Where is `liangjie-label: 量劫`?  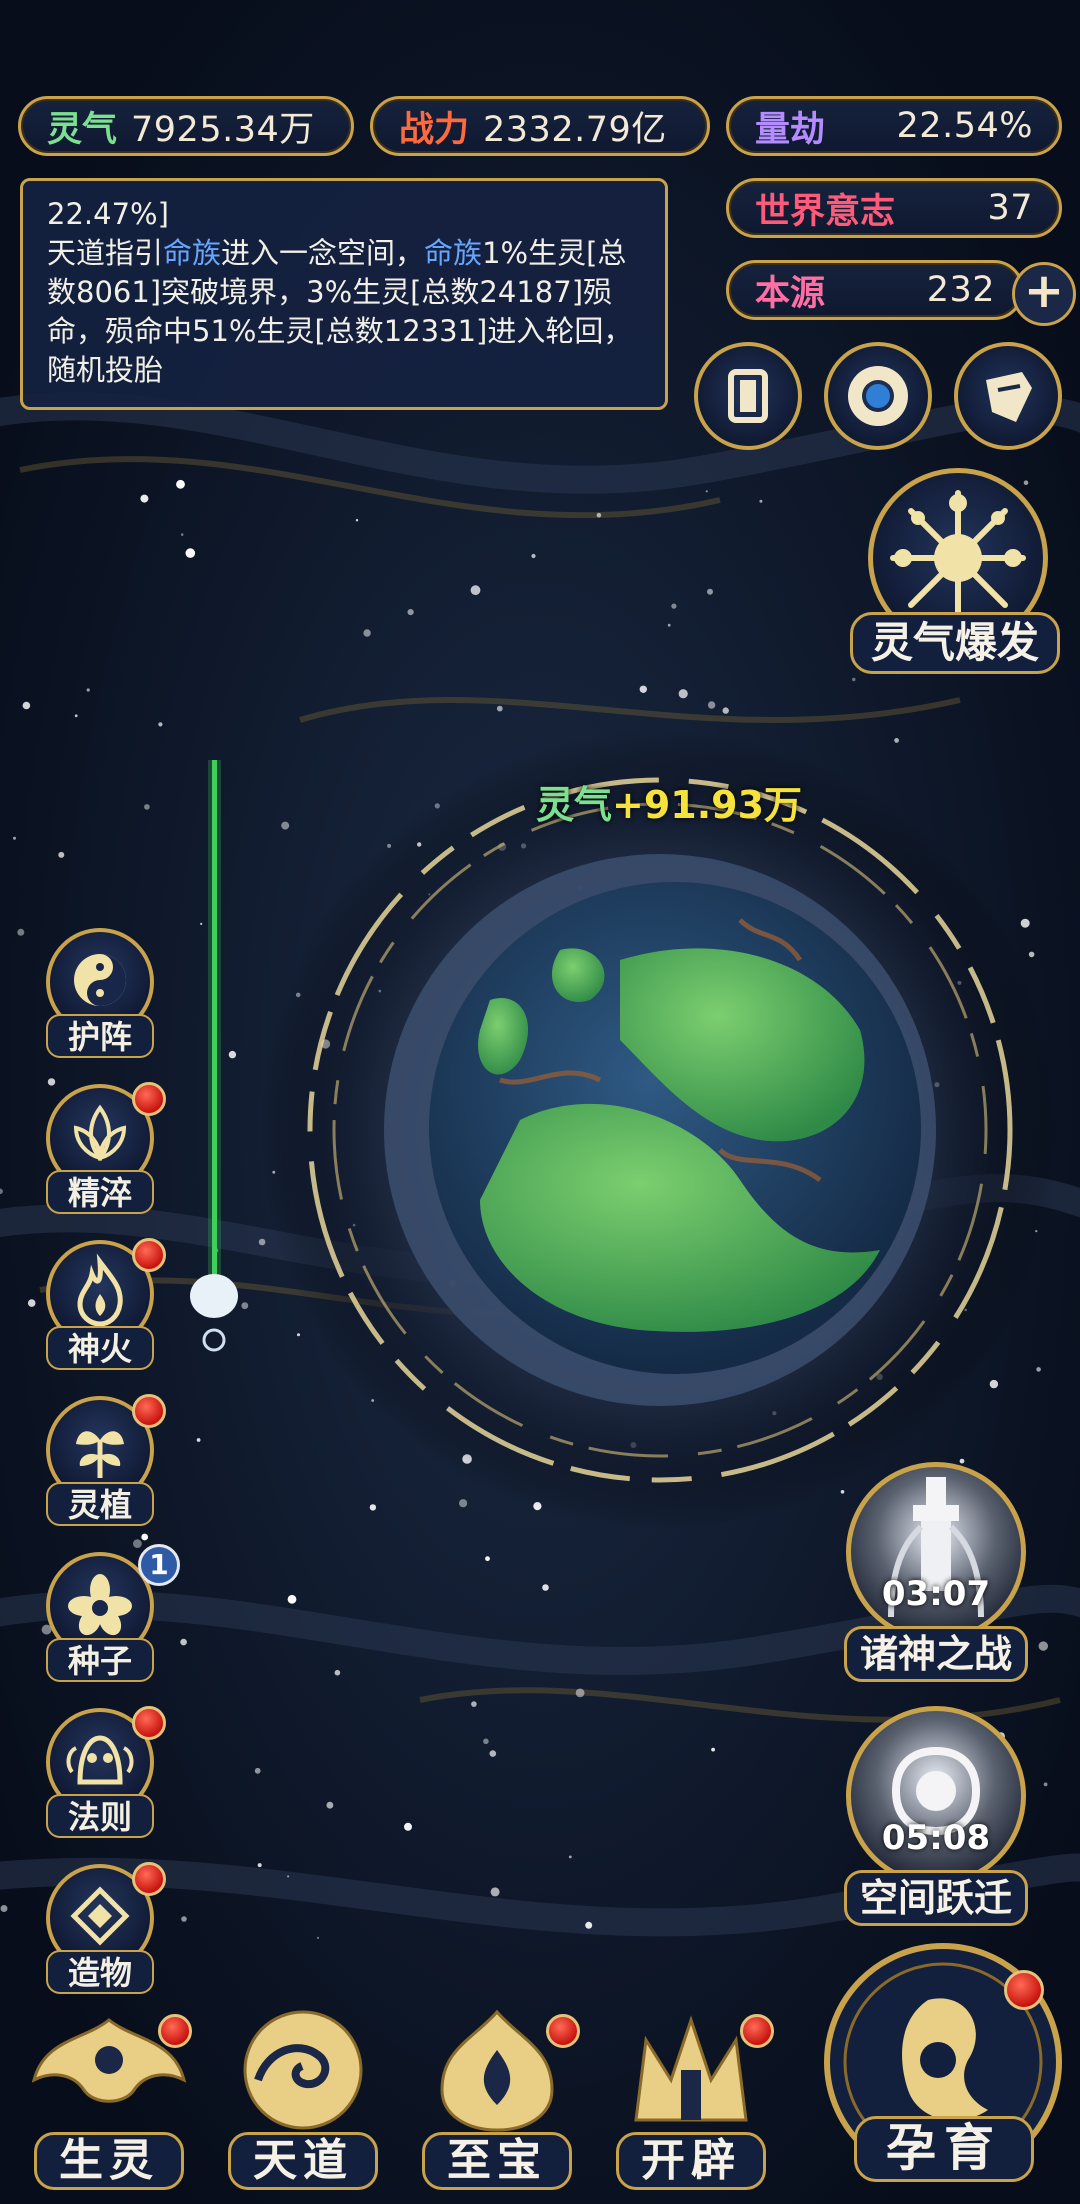
liangjie-label: 量劫 is located at coordinates (790, 129).